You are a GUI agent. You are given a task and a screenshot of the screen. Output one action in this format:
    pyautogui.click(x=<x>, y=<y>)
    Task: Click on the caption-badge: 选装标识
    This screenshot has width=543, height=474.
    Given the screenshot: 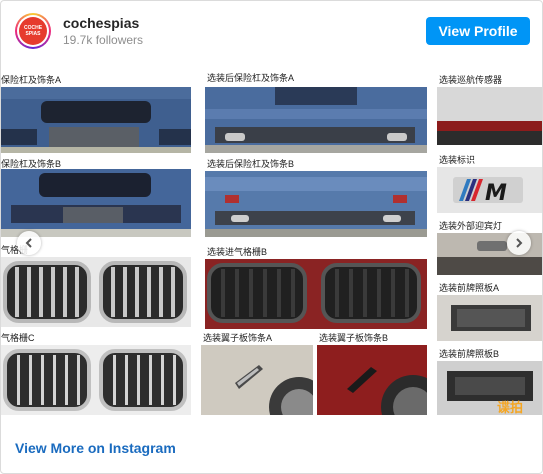 What is the action you would take?
    pyautogui.click(x=457, y=160)
    